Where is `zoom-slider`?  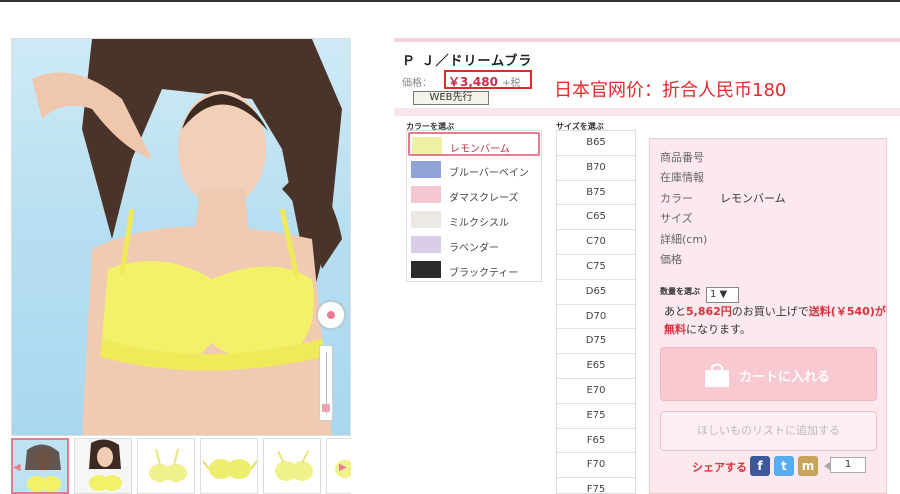
zoom-slider is located at coordinates (326, 383).